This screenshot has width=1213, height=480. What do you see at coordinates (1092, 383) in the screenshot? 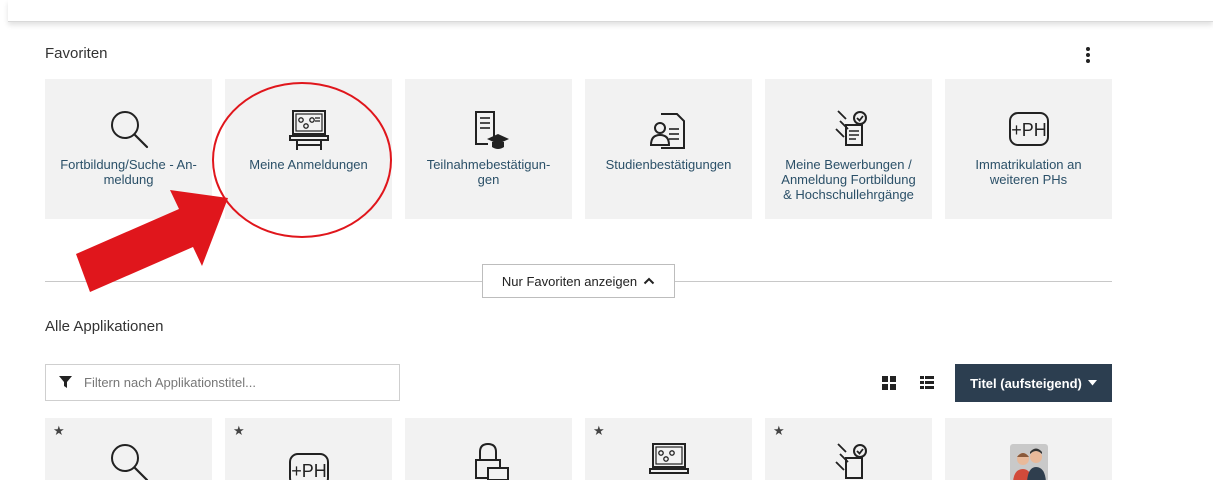
I see `caret-down-icon` at bounding box center [1092, 383].